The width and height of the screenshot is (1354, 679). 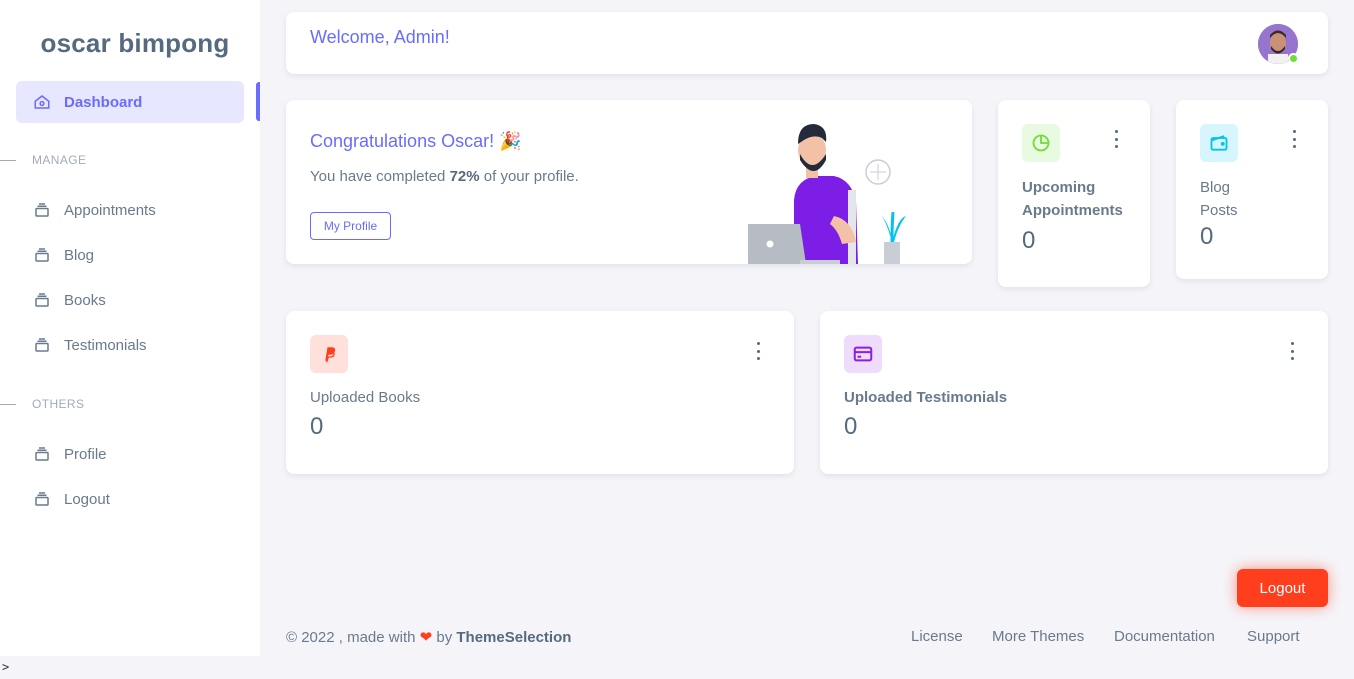 I want to click on stat-card-blog-posts: Blog Posts 0, so click(x=1252, y=189).